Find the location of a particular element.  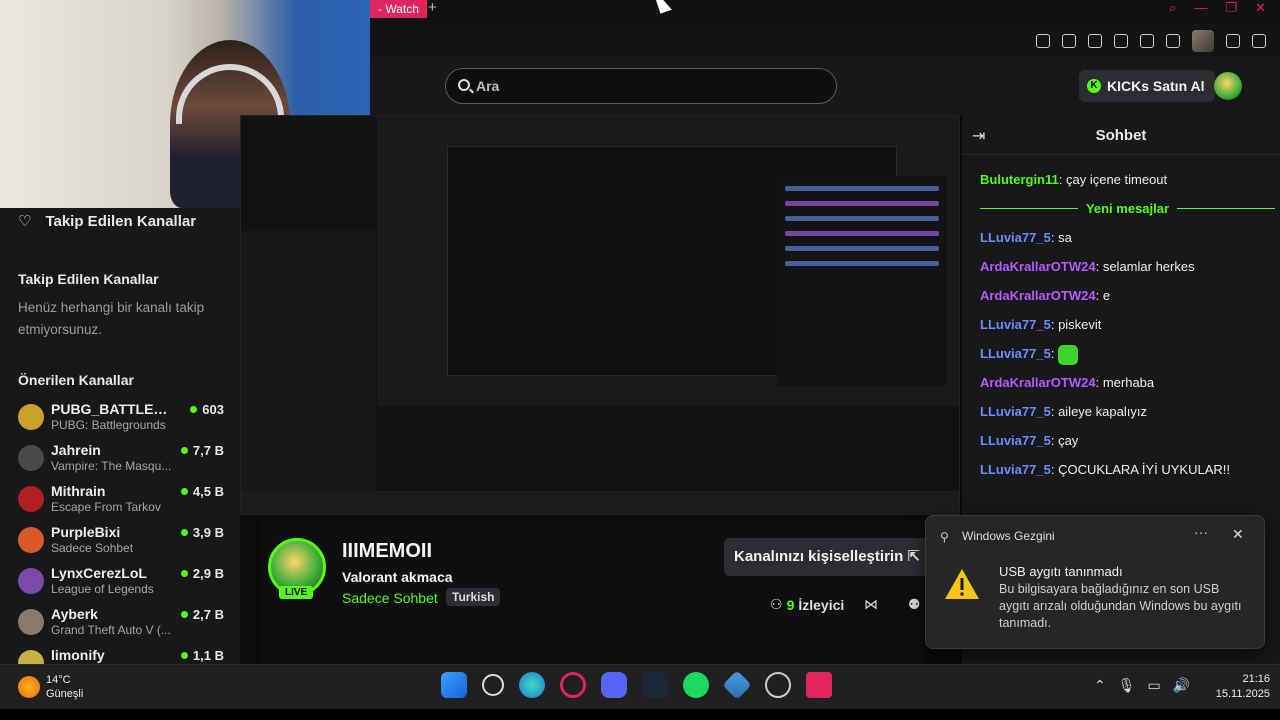

recommended-channel: PUBG_BATTLEGR... PUBG: Battlegrounds 603 is located at coordinates (123, 418).